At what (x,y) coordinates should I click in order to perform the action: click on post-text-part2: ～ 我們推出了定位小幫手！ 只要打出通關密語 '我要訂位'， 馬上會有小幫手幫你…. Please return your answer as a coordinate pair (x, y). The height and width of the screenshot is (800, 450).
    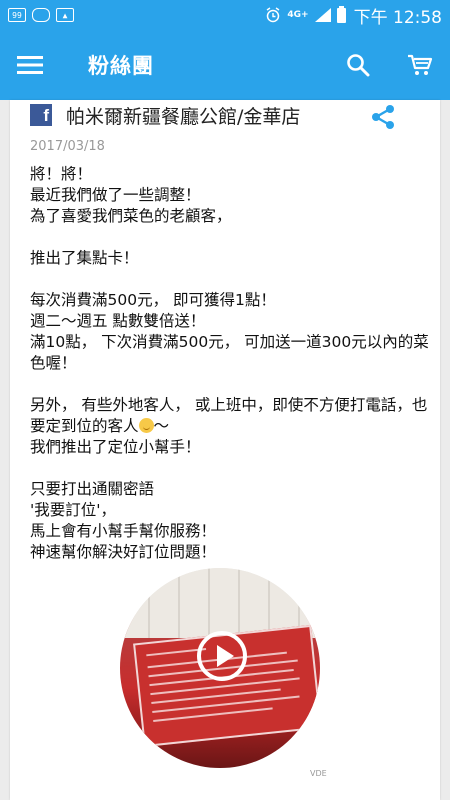
    Looking at the image, I should click on (123, 489).